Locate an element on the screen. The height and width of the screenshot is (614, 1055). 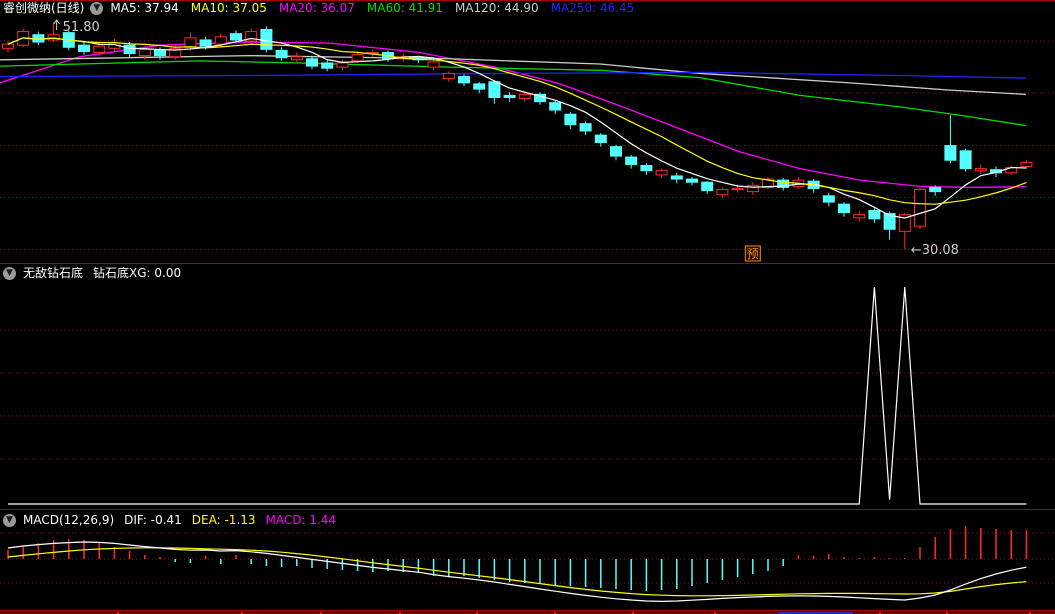
highest-price-label: 51.80 is located at coordinates (81, 27).